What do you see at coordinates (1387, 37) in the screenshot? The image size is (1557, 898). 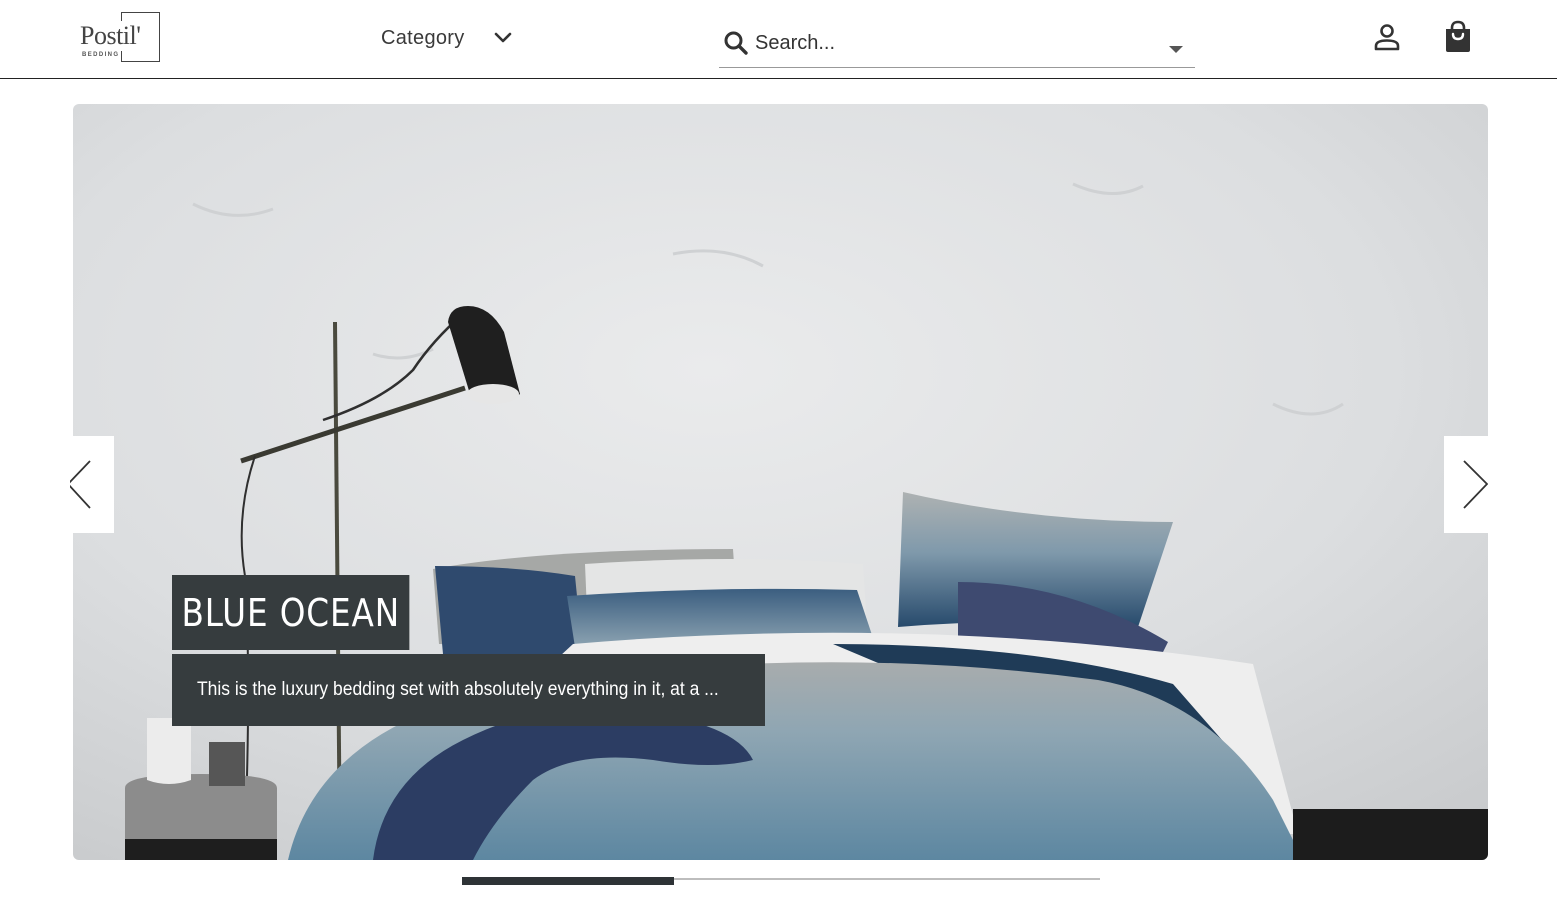 I see `user-icon` at bounding box center [1387, 37].